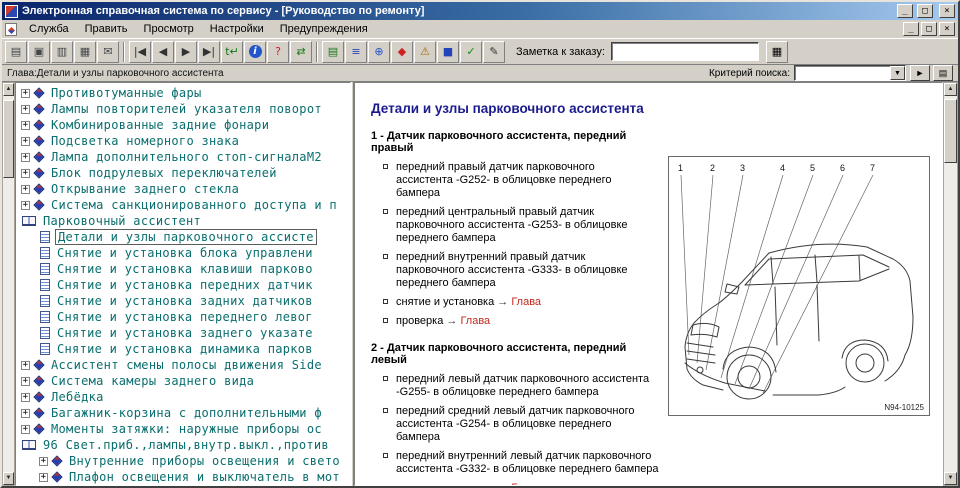 This screenshot has height=488, width=960. I want to click on tree-item-label: Багажник-корзина с дополнительными ф, so click(186, 413).